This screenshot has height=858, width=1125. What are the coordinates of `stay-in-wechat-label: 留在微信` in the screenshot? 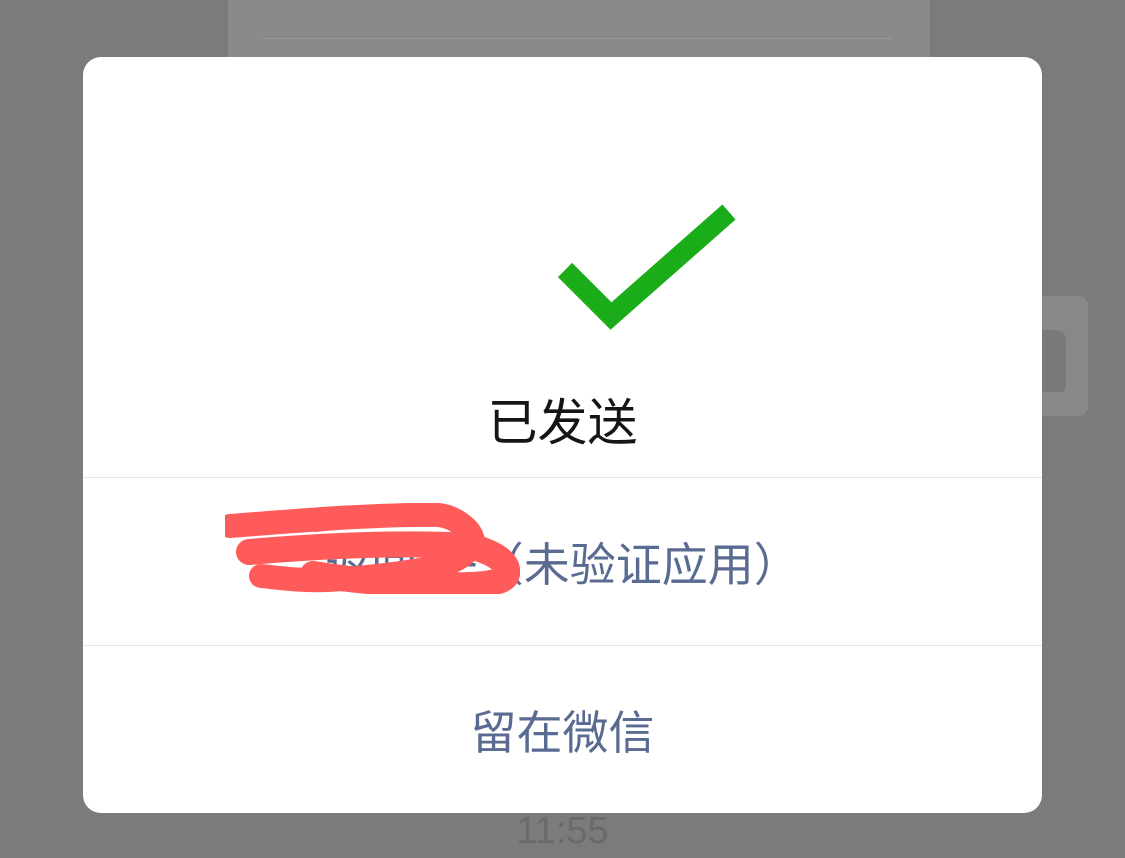 It's located at (562, 733).